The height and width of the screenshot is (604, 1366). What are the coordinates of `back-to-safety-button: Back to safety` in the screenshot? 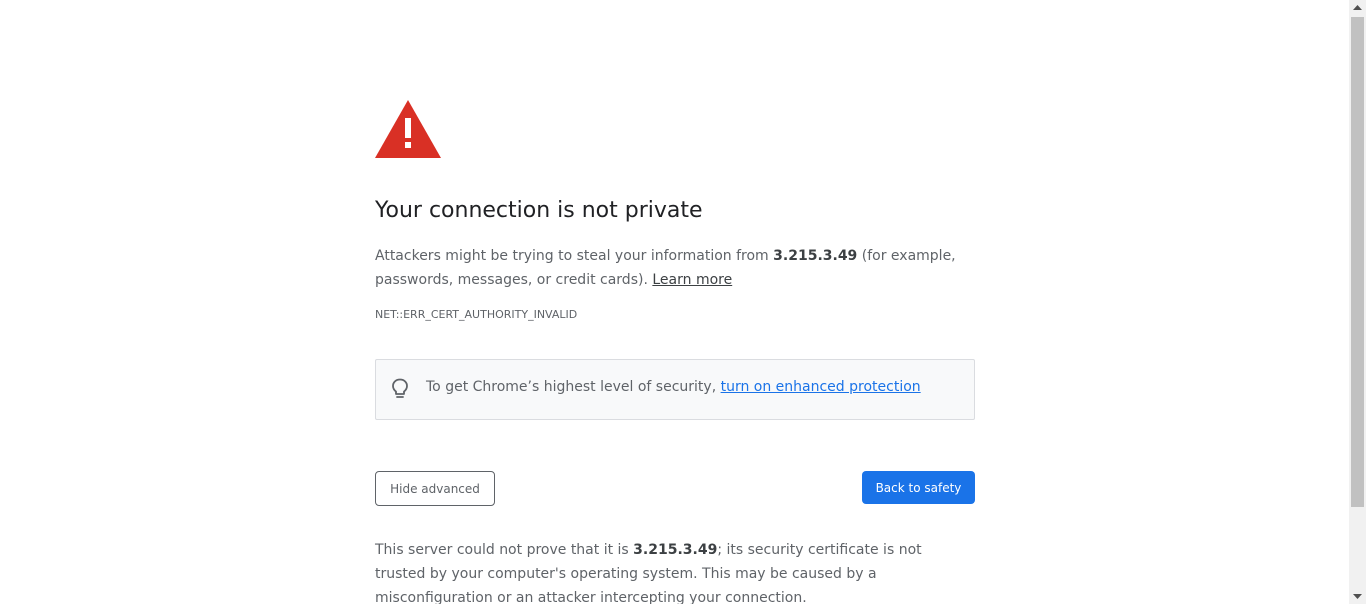 It's located at (918, 487).